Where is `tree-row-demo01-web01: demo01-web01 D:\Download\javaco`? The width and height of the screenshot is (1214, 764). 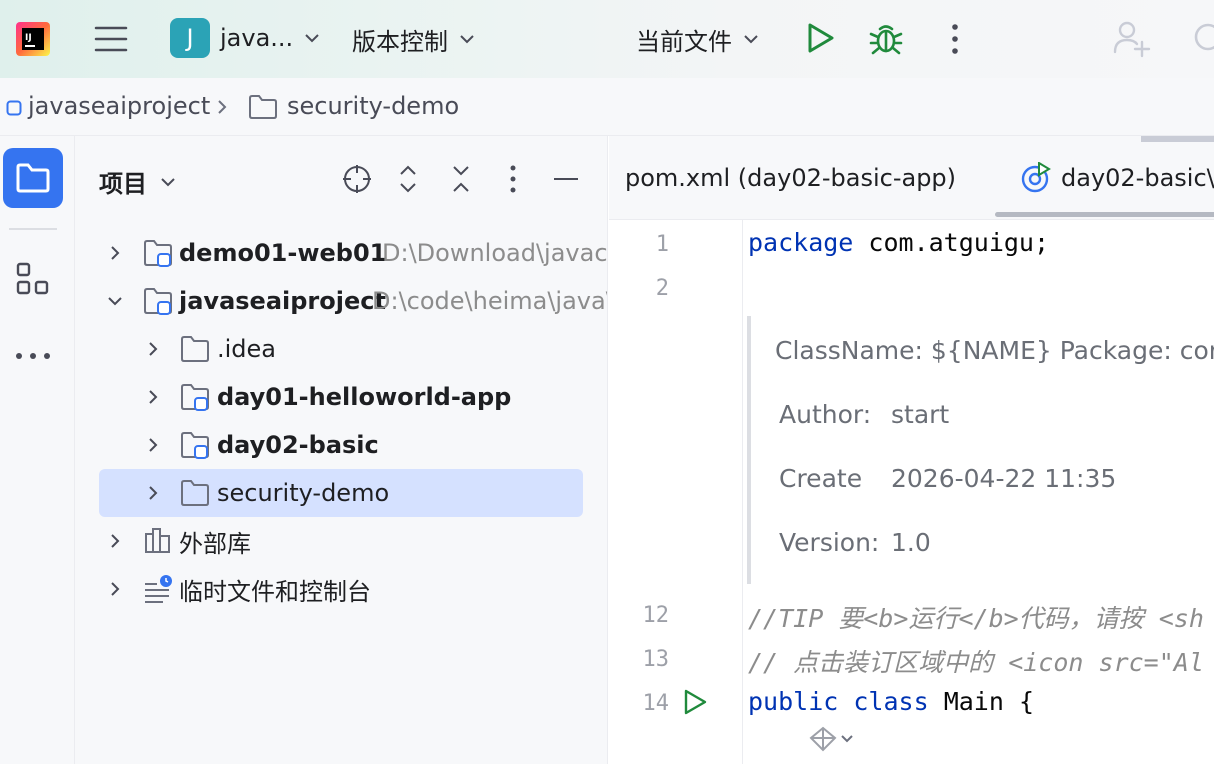
tree-row-demo01-web01: demo01-web01 D:\Download\javaco is located at coordinates (341, 253).